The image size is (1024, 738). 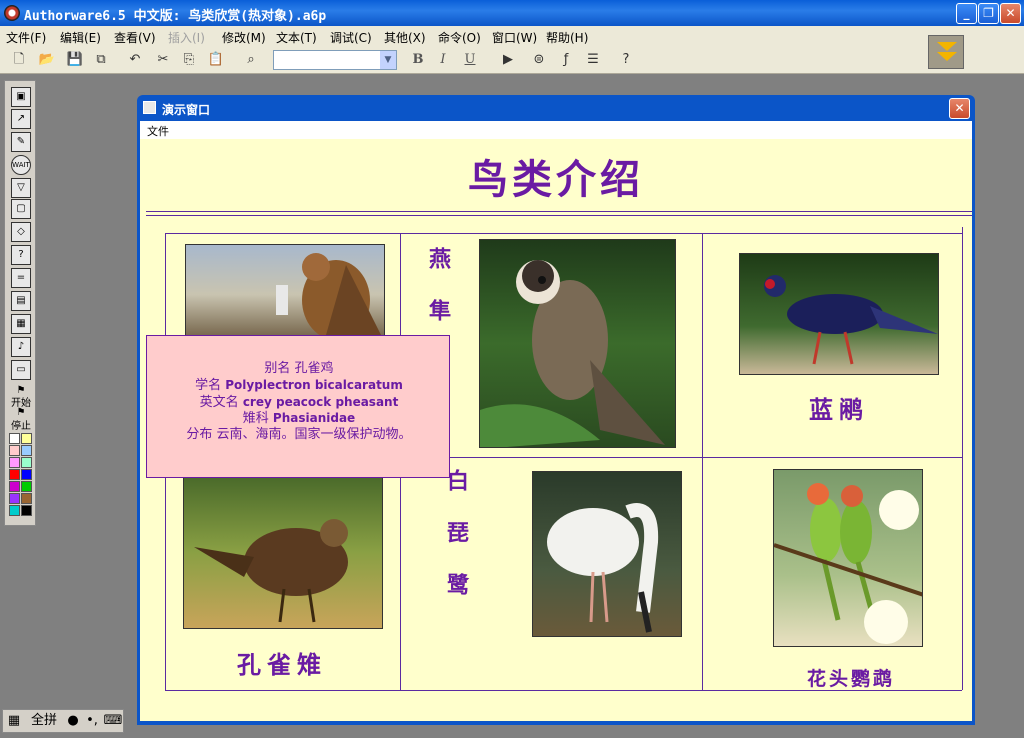 What do you see at coordinates (92, 721) in the screenshot?
I see `ime-punctuation: •,` at bounding box center [92, 721].